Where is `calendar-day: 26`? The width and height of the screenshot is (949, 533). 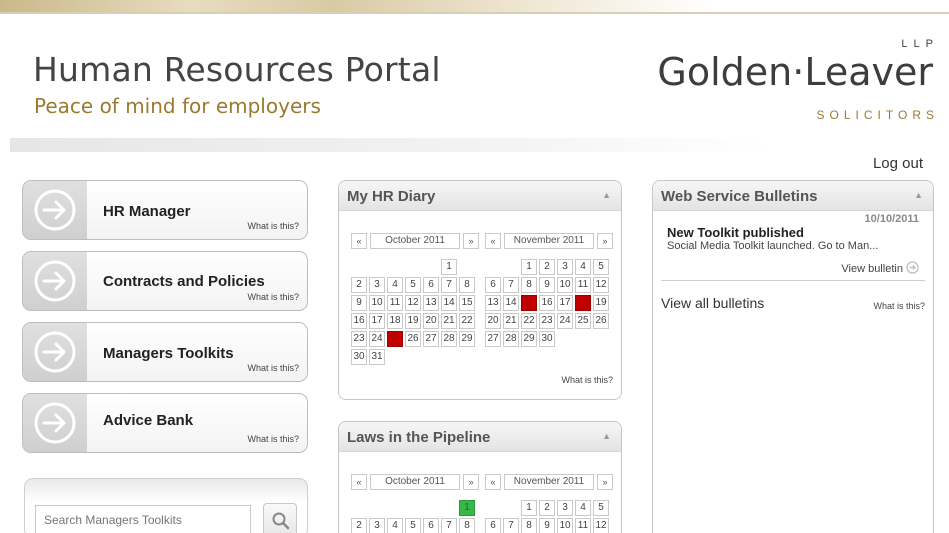
calendar-day: 26 is located at coordinates (413, 339).